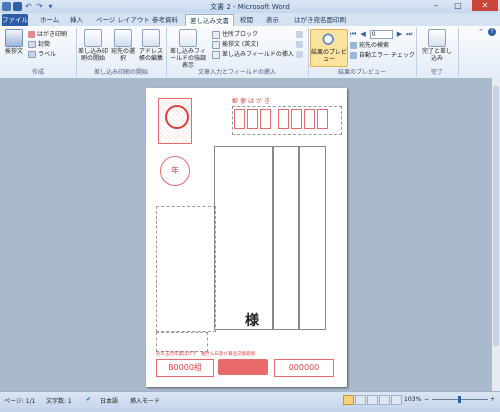  Describe the element at coordinates (182, 342) in the screenshot. I see `sender-zip-frame` at that location.